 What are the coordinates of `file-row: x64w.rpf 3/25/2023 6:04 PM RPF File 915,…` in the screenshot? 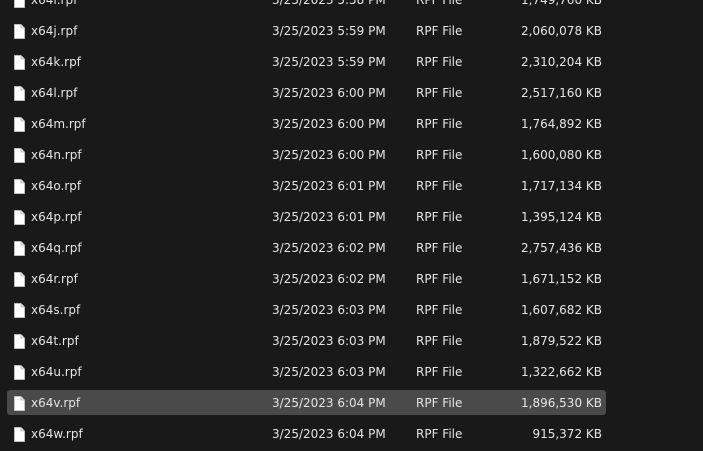 It's located at (351, 434).